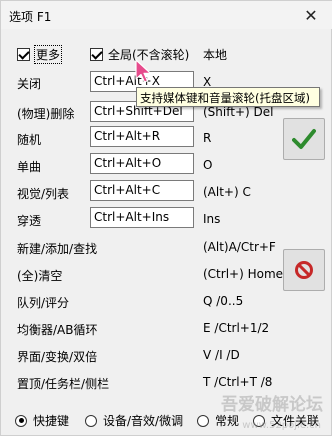  Describe the element at coordinates (29, 84) in the screenshot. I see `row-label-close: 关闭` at that location.